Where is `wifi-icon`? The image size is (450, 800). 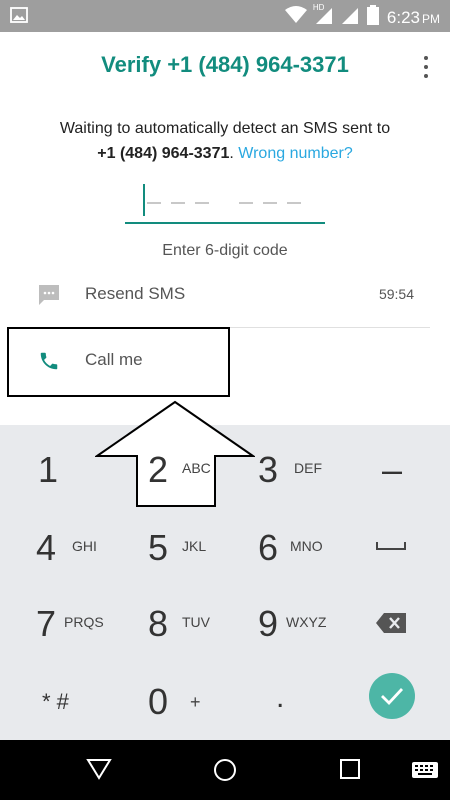
wifi-icon is located at coordinates (295, 17).